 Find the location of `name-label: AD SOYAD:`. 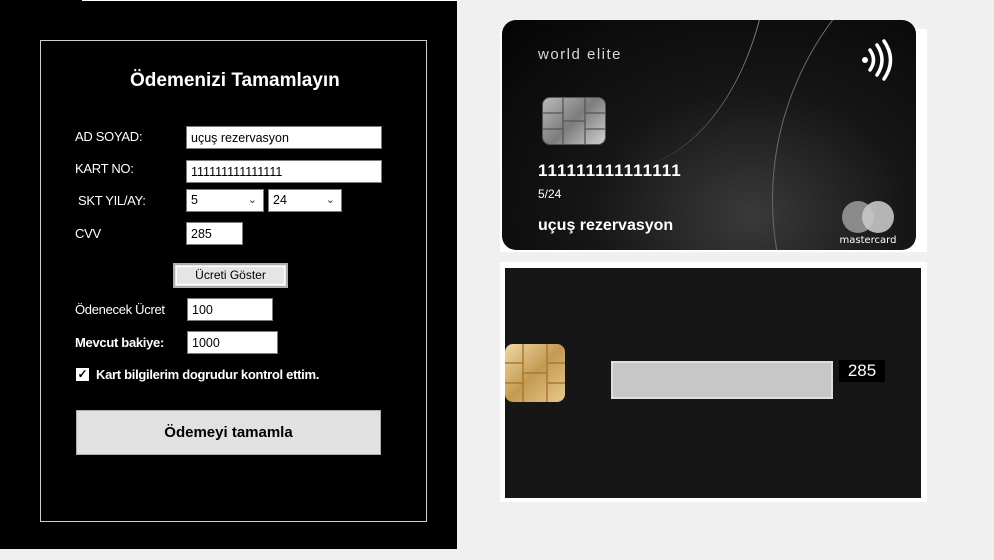

name-label: AD SOYAD: is located at coordinates (109, 136).